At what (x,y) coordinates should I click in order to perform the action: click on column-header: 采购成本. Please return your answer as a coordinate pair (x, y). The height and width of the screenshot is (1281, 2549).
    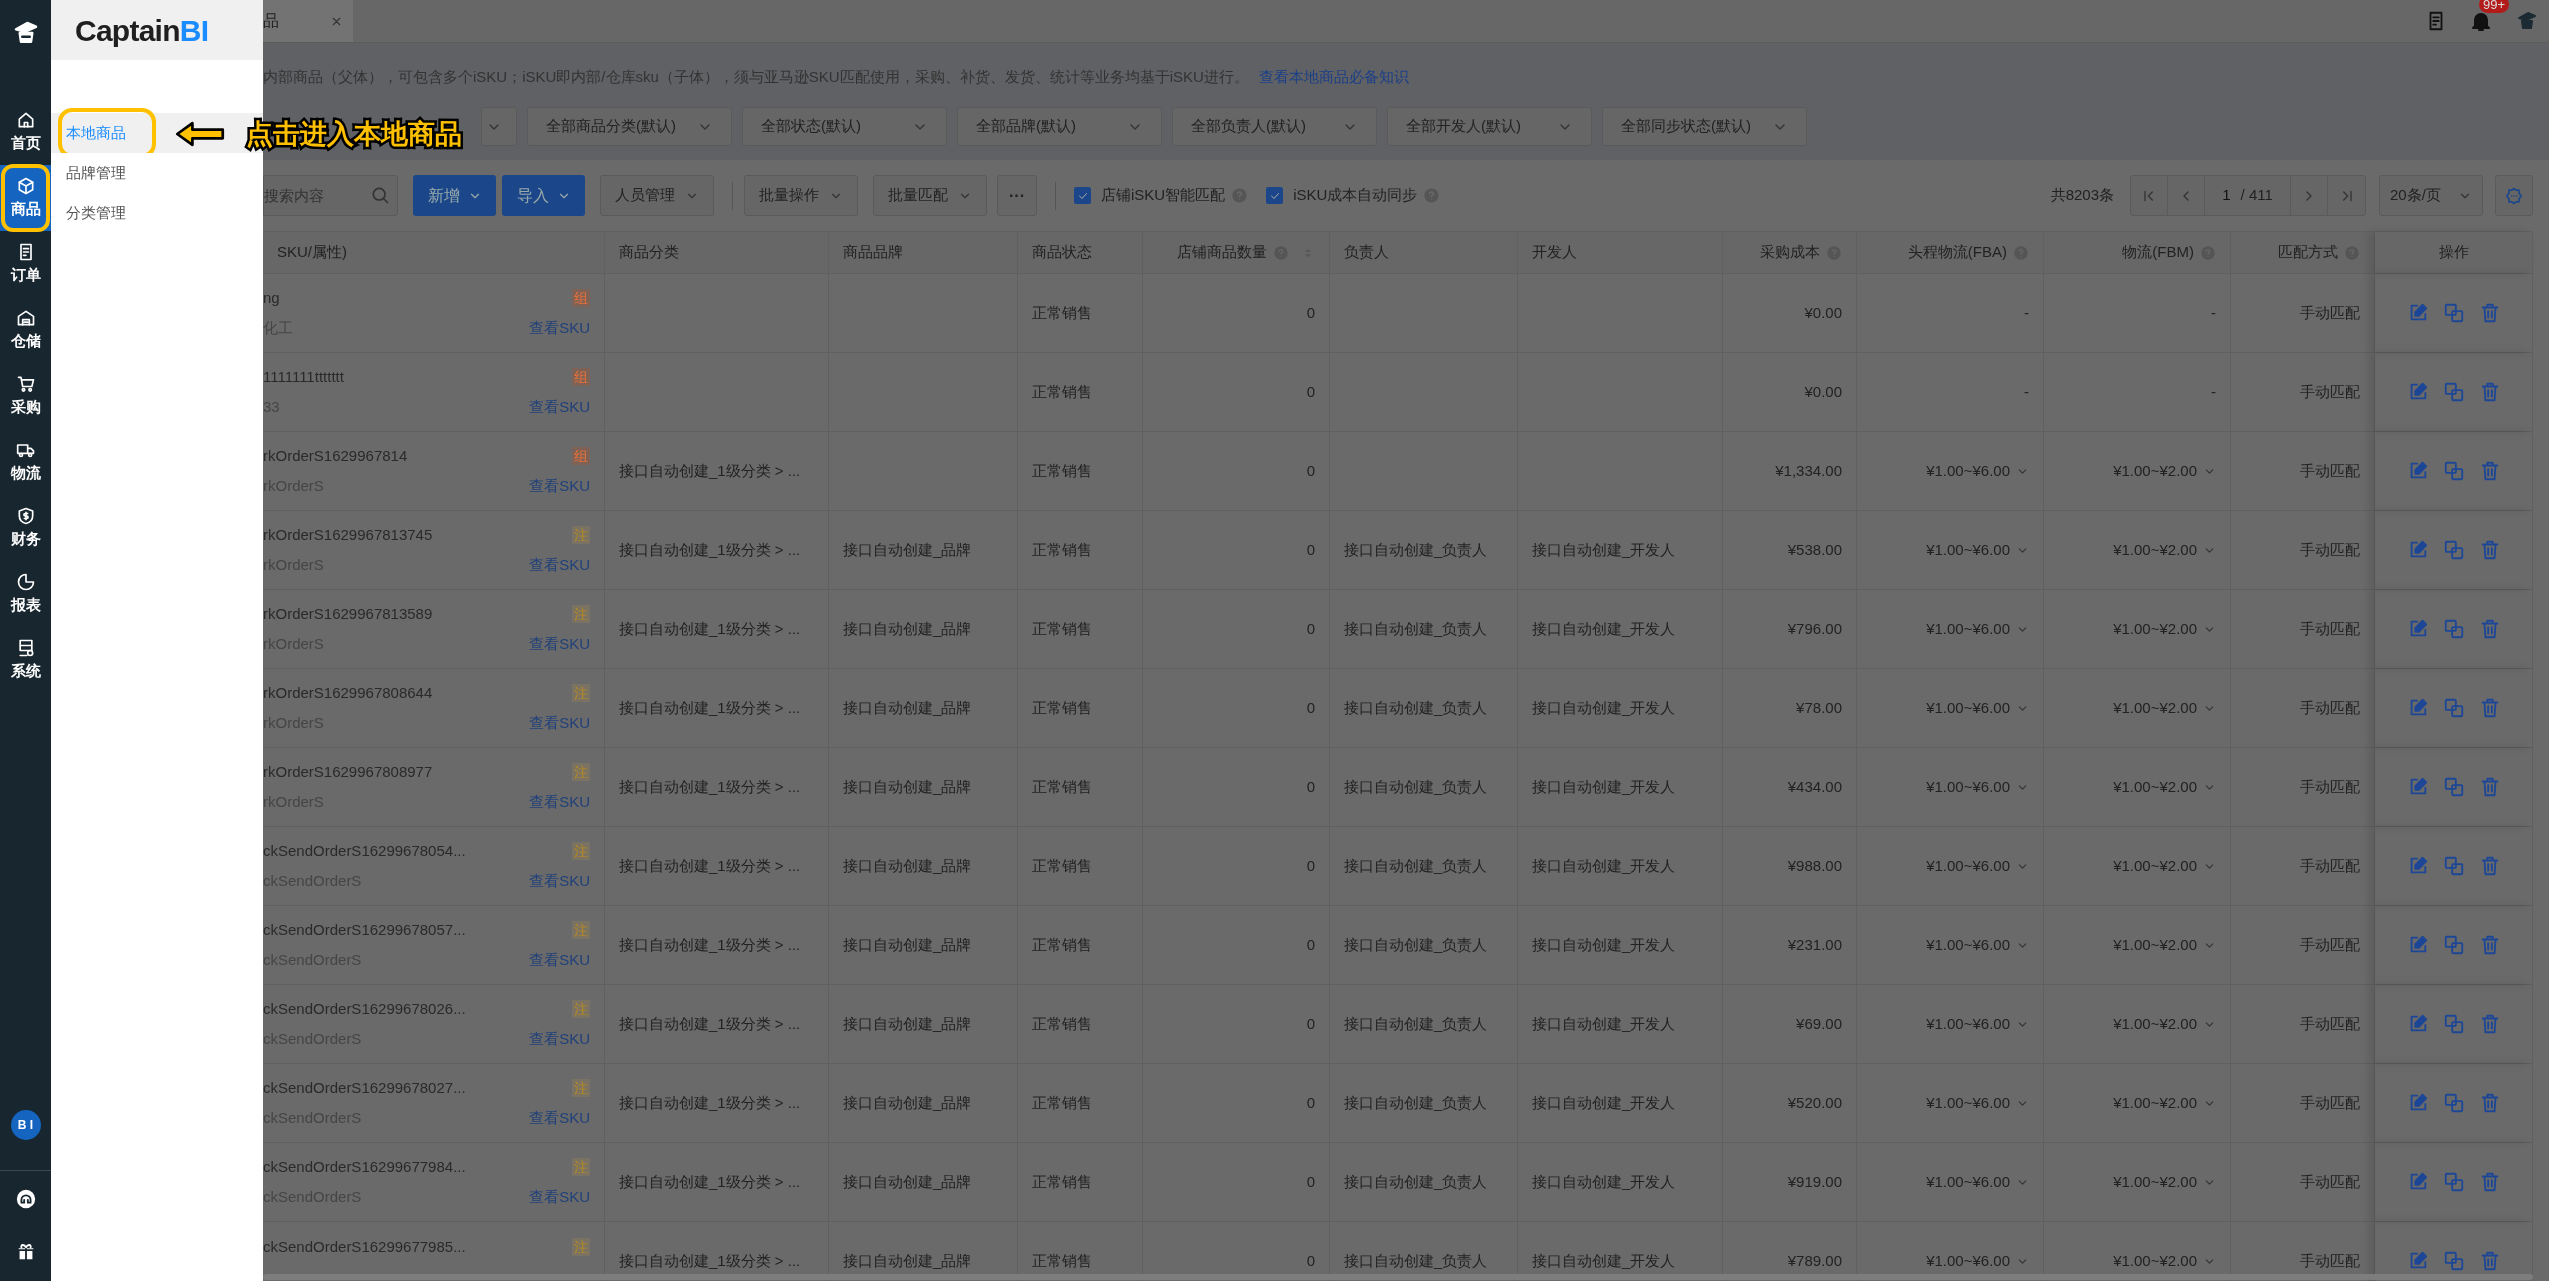
    Looking at the image, I should click on (1790, 252).